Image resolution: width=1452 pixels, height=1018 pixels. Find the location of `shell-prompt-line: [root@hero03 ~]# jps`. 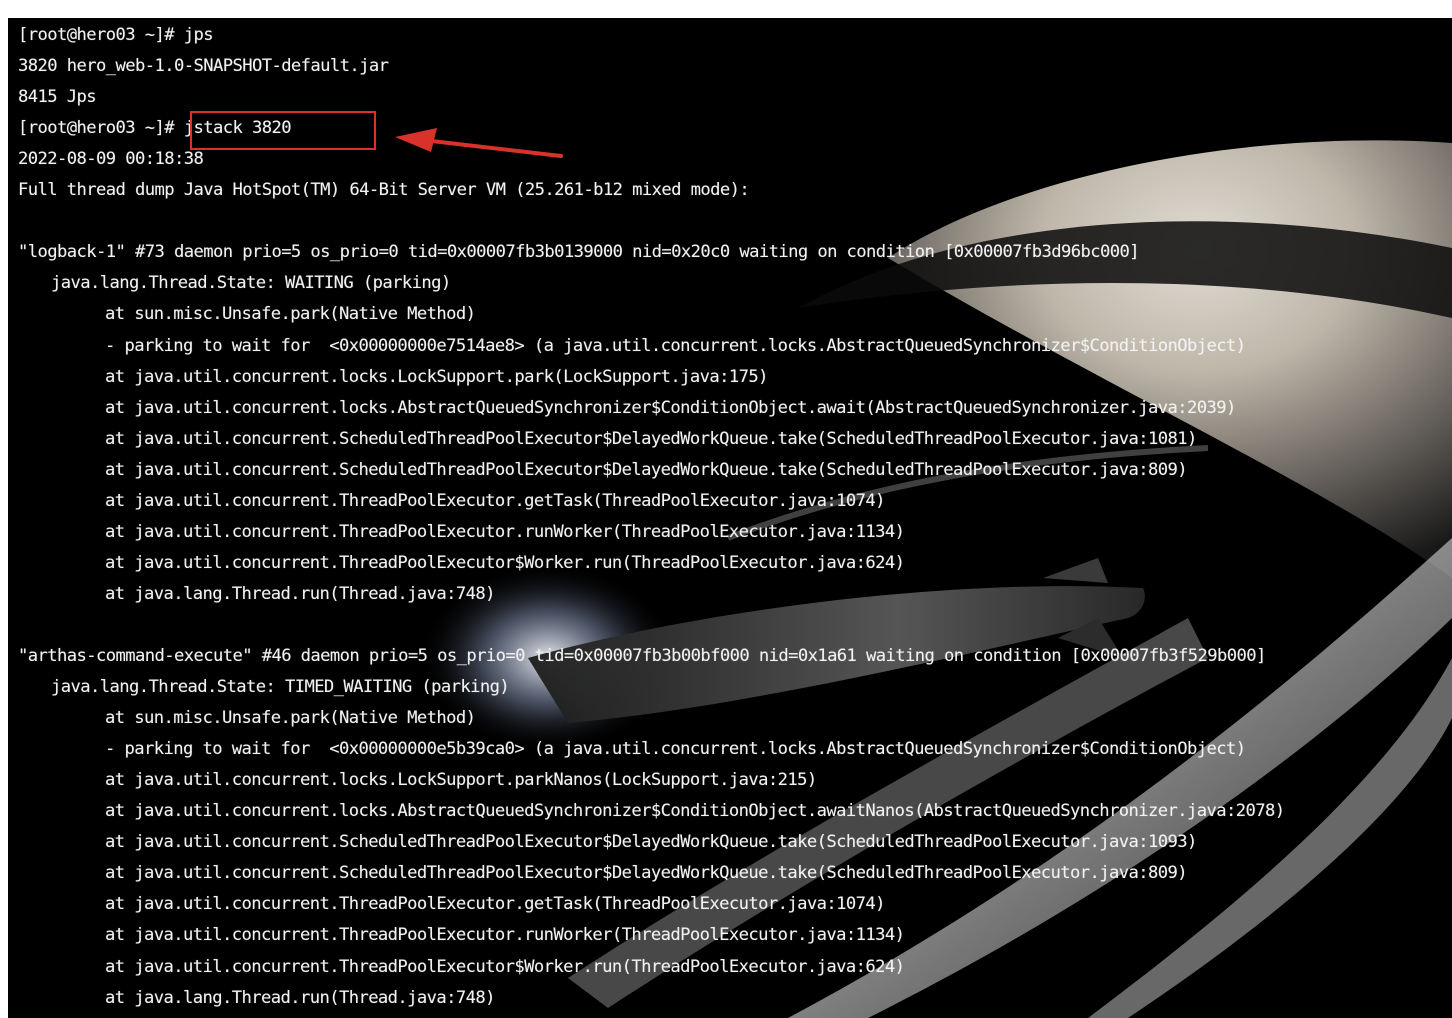

shell-prompt-line: [root@hero03 ~]# jps is located at coordinates (116, 35).